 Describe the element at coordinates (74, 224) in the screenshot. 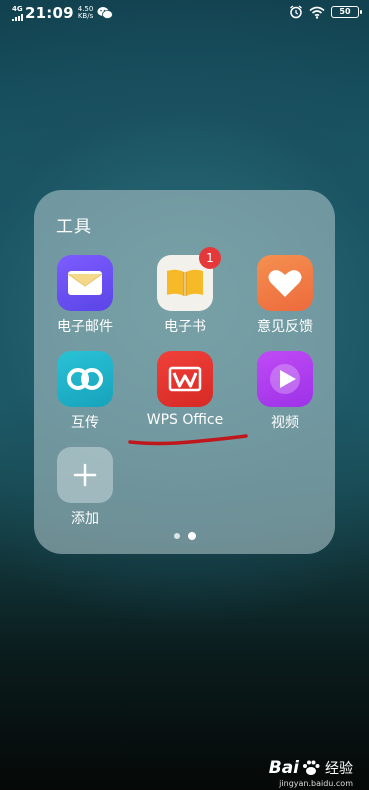

I see `folder-title: 工具` at that location.